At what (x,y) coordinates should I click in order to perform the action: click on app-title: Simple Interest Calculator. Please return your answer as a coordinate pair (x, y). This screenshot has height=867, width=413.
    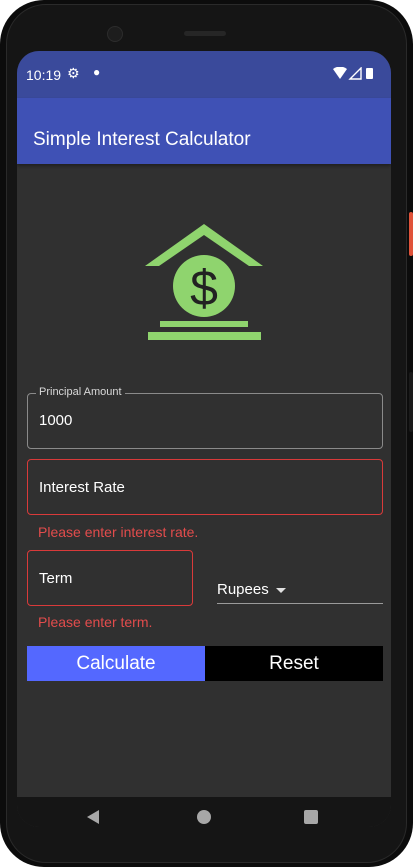
    Looking at the image, I should click on (142, 139).